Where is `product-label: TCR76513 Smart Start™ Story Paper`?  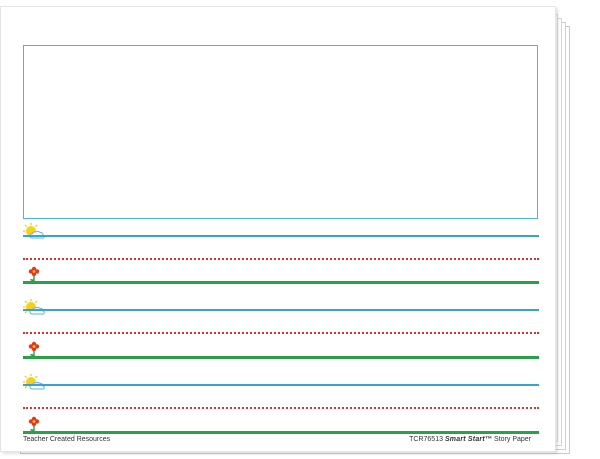 product-label: TCR76513 Smart Start™ Story Paper is located at coordinates (470, 439).